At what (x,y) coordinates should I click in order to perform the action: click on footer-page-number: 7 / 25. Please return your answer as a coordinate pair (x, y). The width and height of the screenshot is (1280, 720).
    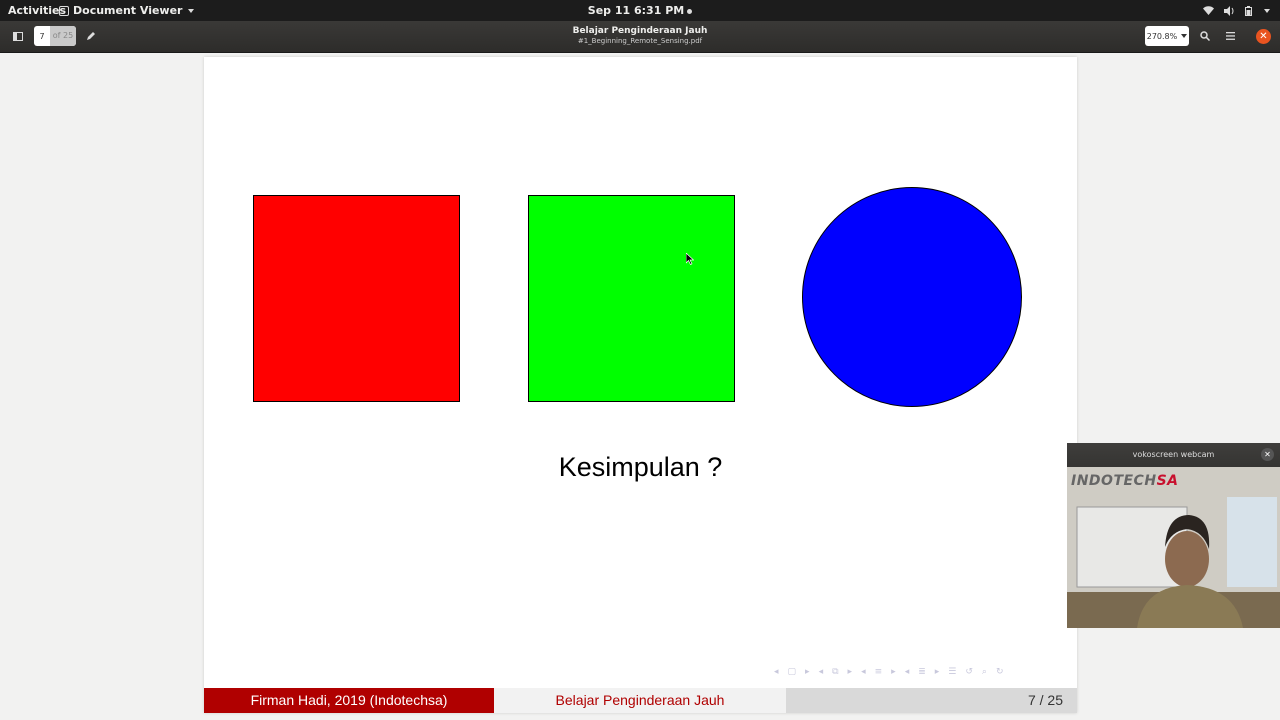
    Looking at the image, I should click on (931, 700).